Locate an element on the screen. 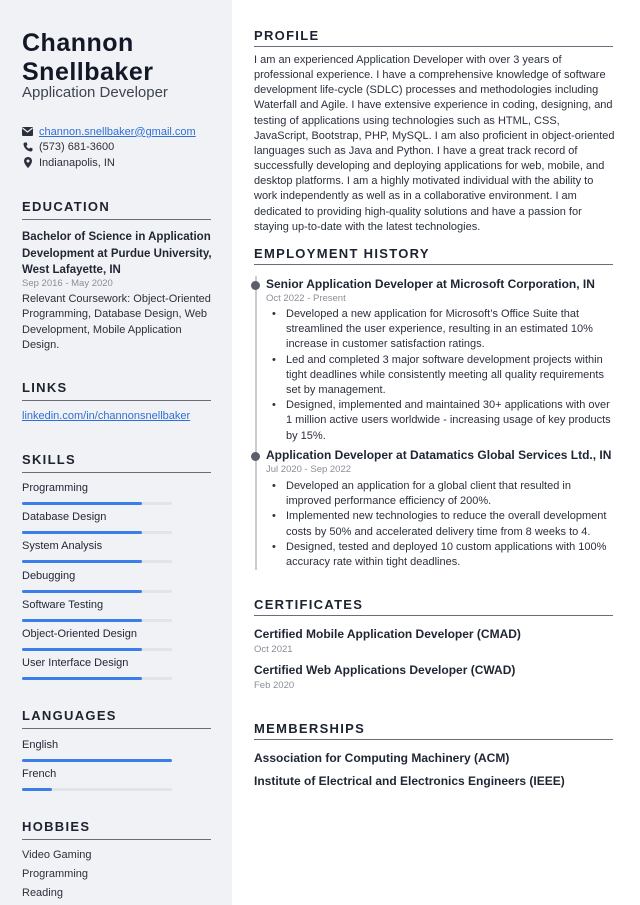 The height and width of the screenshot is (905, 640). skill-item: Debugging is located at coordinates (117, 581).